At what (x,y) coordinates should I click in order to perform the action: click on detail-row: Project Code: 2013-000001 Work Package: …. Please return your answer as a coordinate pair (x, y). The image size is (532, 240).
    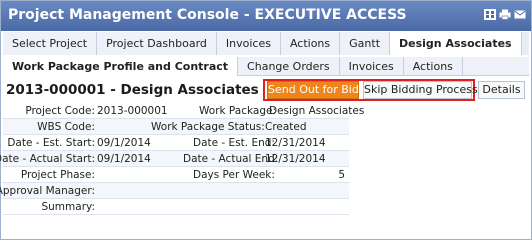
    Looking at the image, I should click on (183, 111).